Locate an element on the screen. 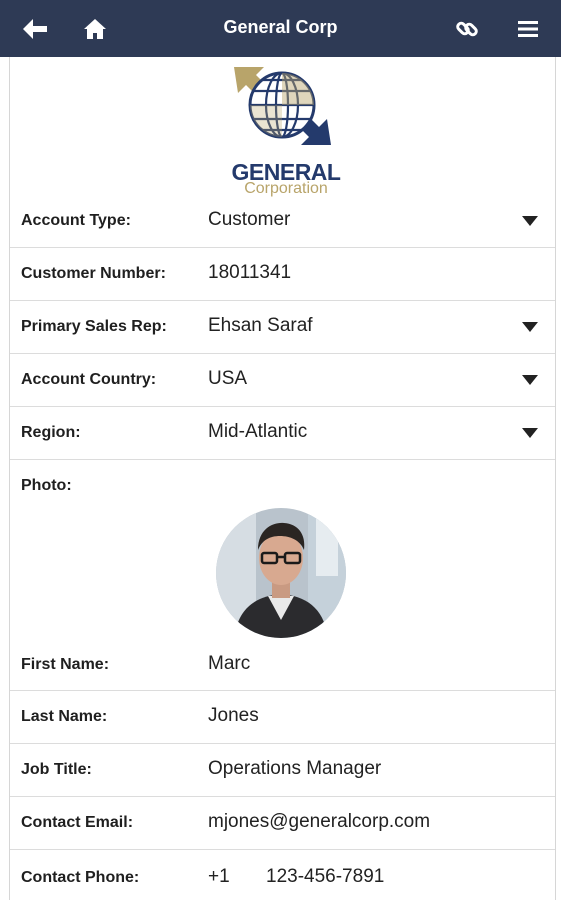 Image resolution: width=561 pixels, height=900 pixels. link-icon is located at coordinates (467, 29).